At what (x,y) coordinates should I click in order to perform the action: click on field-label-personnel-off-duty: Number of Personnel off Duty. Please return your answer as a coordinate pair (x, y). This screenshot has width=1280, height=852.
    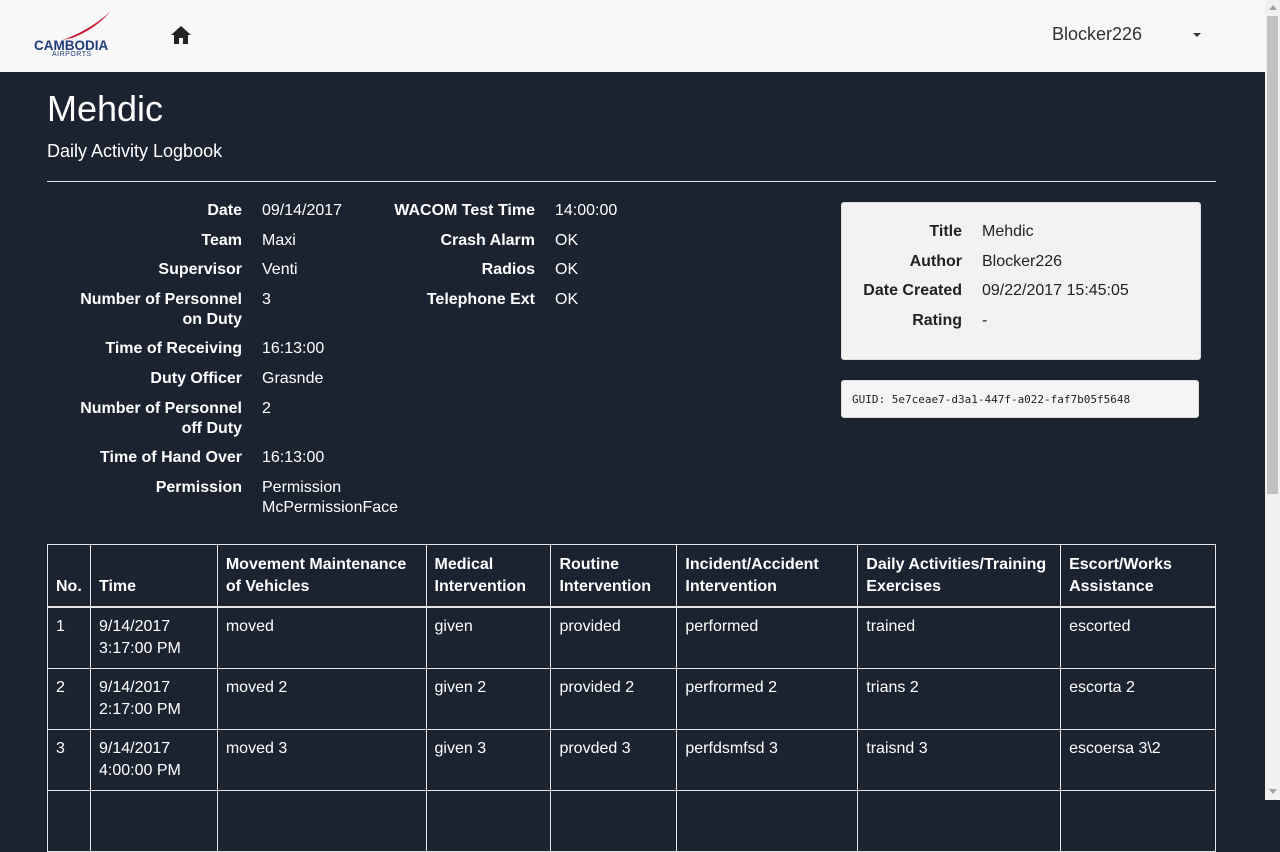
    Looking at the image, I should click on (161, 418).